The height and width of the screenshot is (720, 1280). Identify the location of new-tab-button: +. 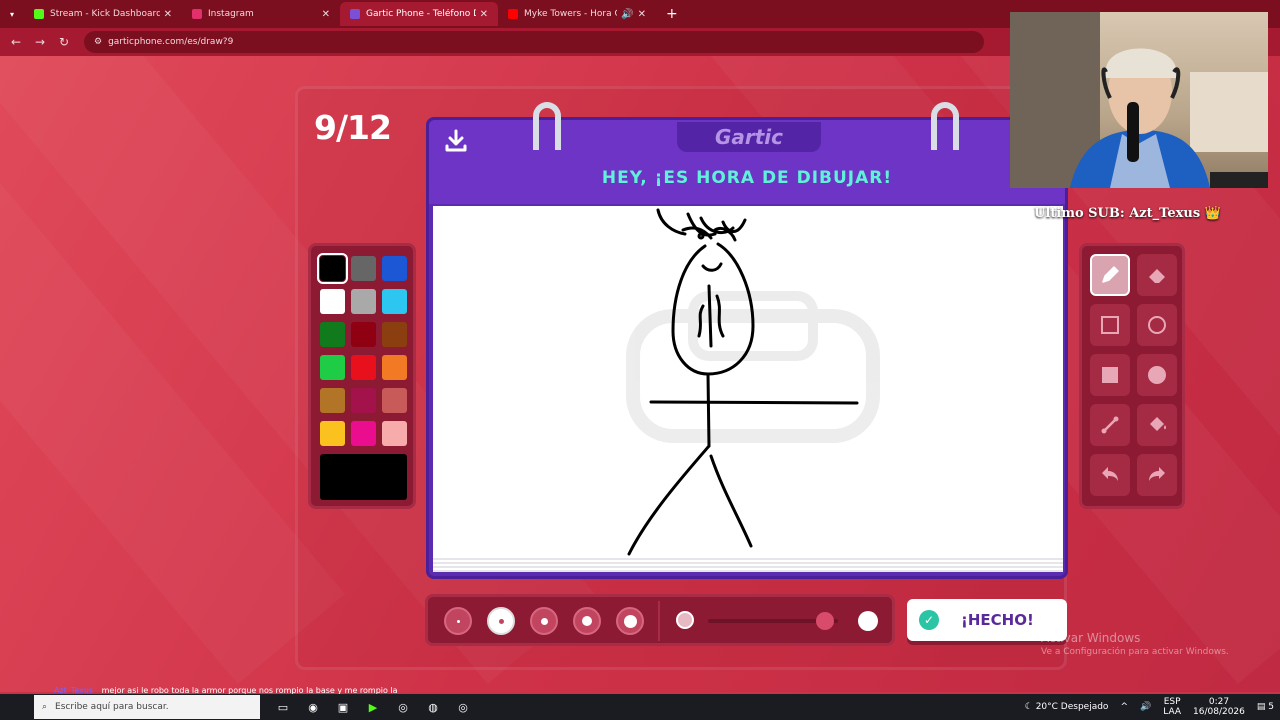
(672, 14).